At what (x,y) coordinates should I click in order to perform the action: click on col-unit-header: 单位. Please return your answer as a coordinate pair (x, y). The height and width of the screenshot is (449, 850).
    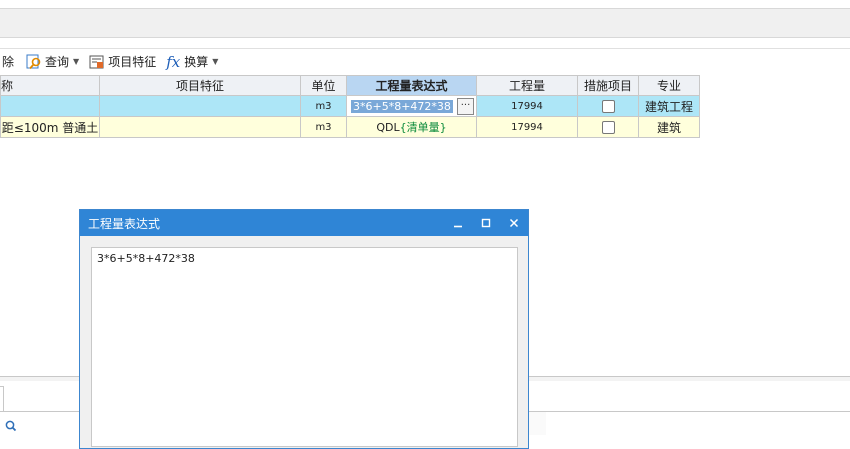
    Looking at the image, I should click on (323, 85).